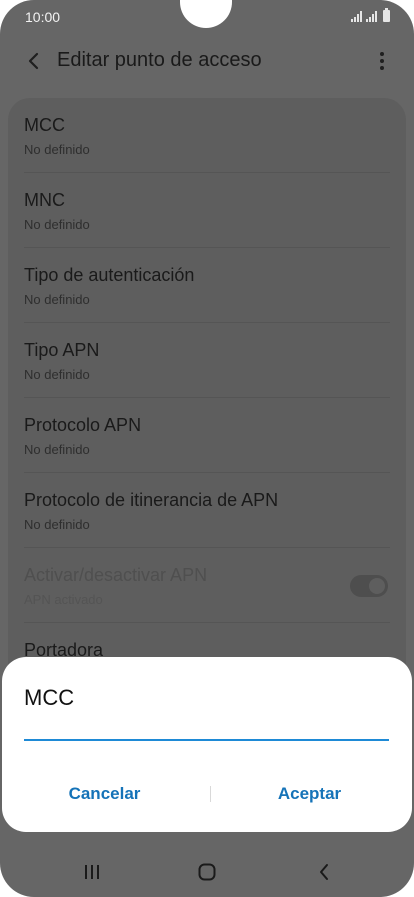 Image resolution: width=414 pixels, height=897 pixels. I want to click on camera-notch, so click(206, 14).